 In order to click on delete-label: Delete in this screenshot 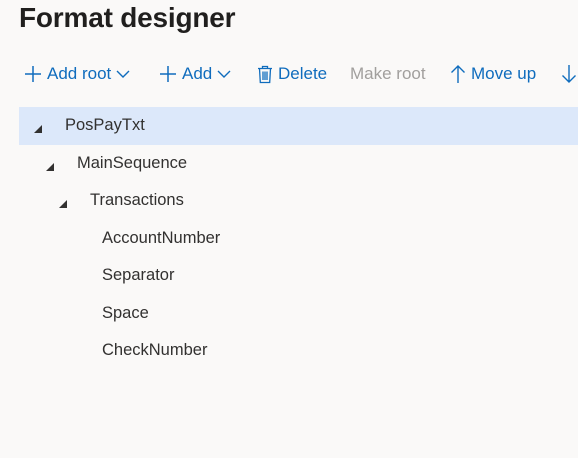, I will do `click(303, 73)`.